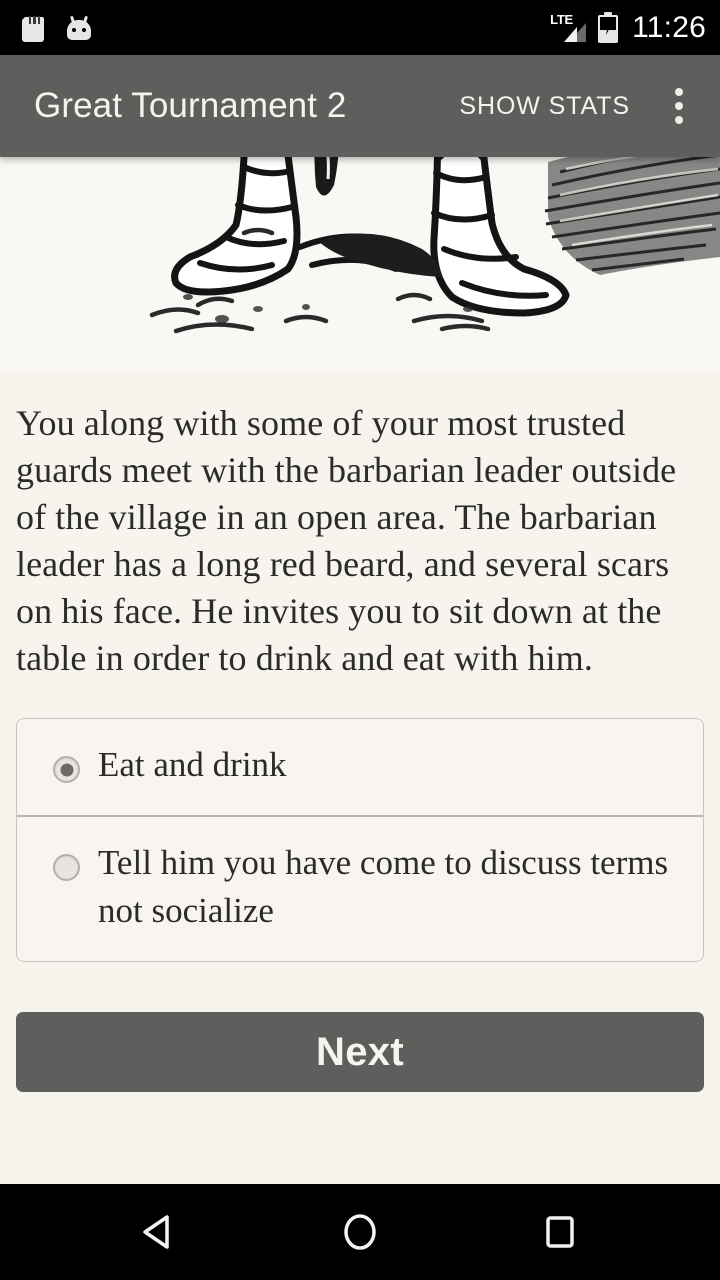 The width and height of the screenshot is (720, 1280). Describe the element at coordinates (560, 1232) in the screenshot. I see `recents-square-icon` at that location.